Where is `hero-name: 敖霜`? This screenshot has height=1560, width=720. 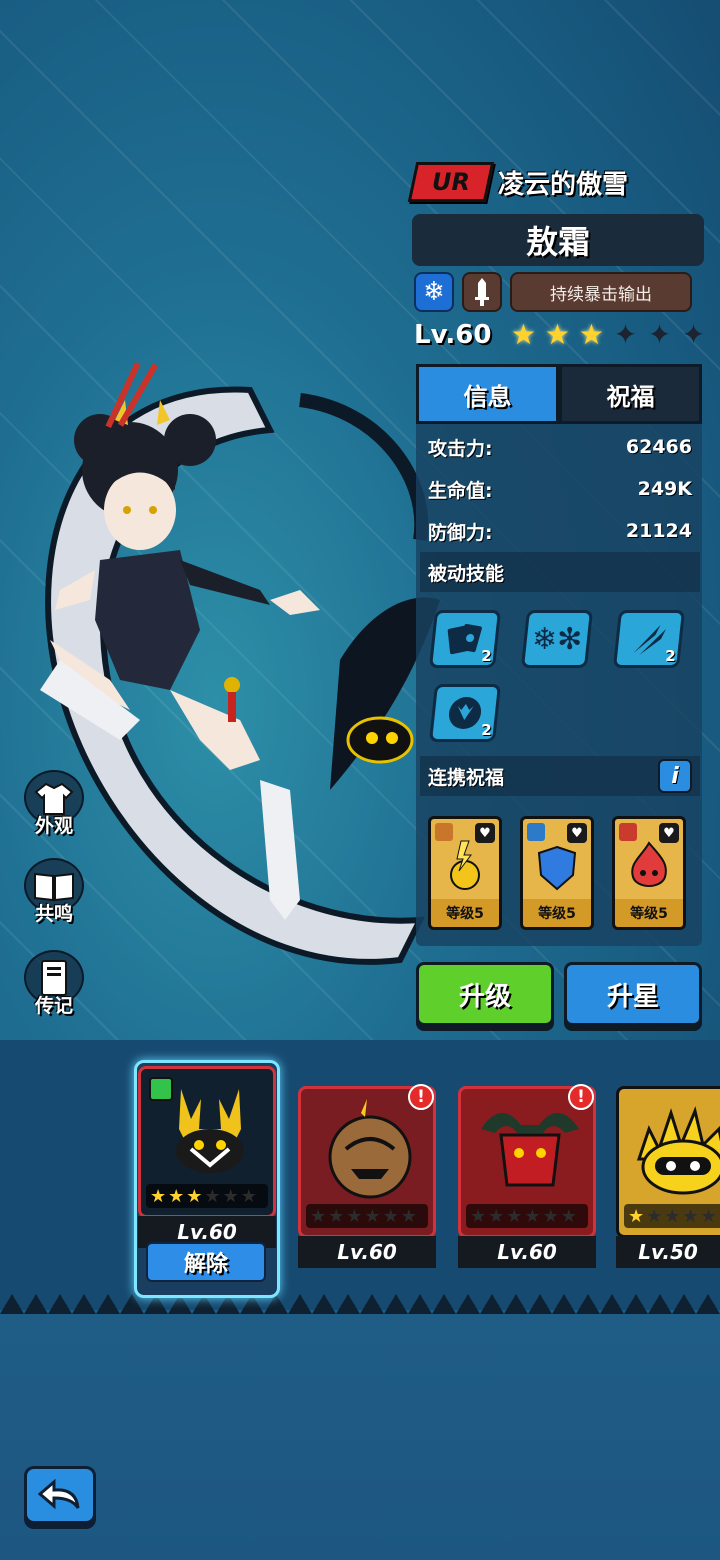
hero-name: 敖霜 is located at coordinates (558, 240).